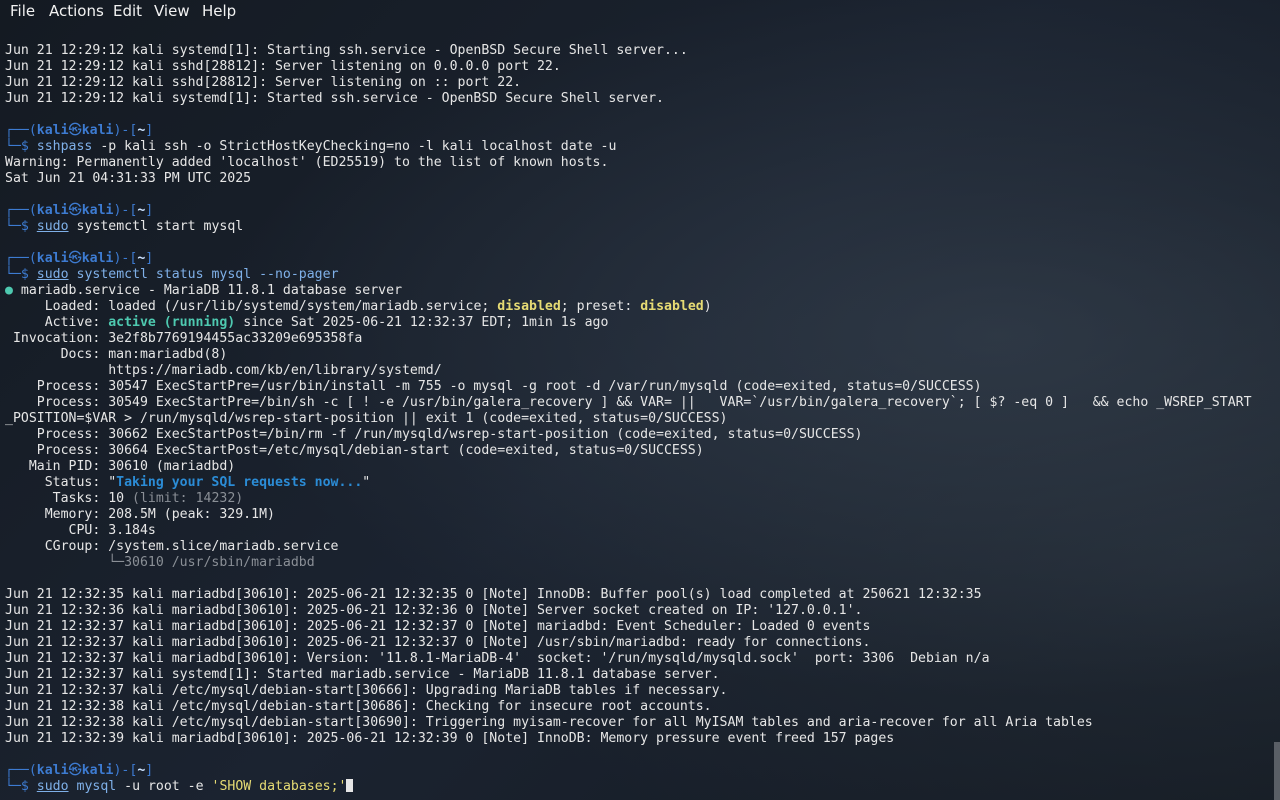 Image resolution: width=1280 pixels, height=800 pixels. I want to click on service-cgroup-child: └─30610 /usr/sbin/mariadbd, so click(160, 562).